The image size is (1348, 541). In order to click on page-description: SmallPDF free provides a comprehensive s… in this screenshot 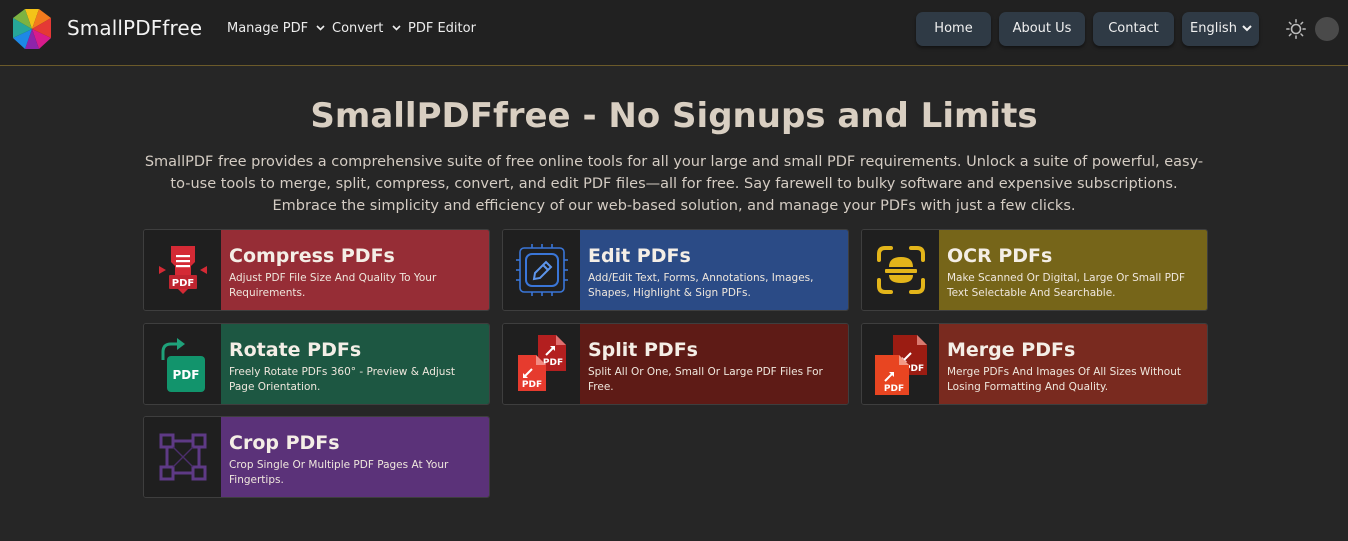, I will do `click(674, 184)`.